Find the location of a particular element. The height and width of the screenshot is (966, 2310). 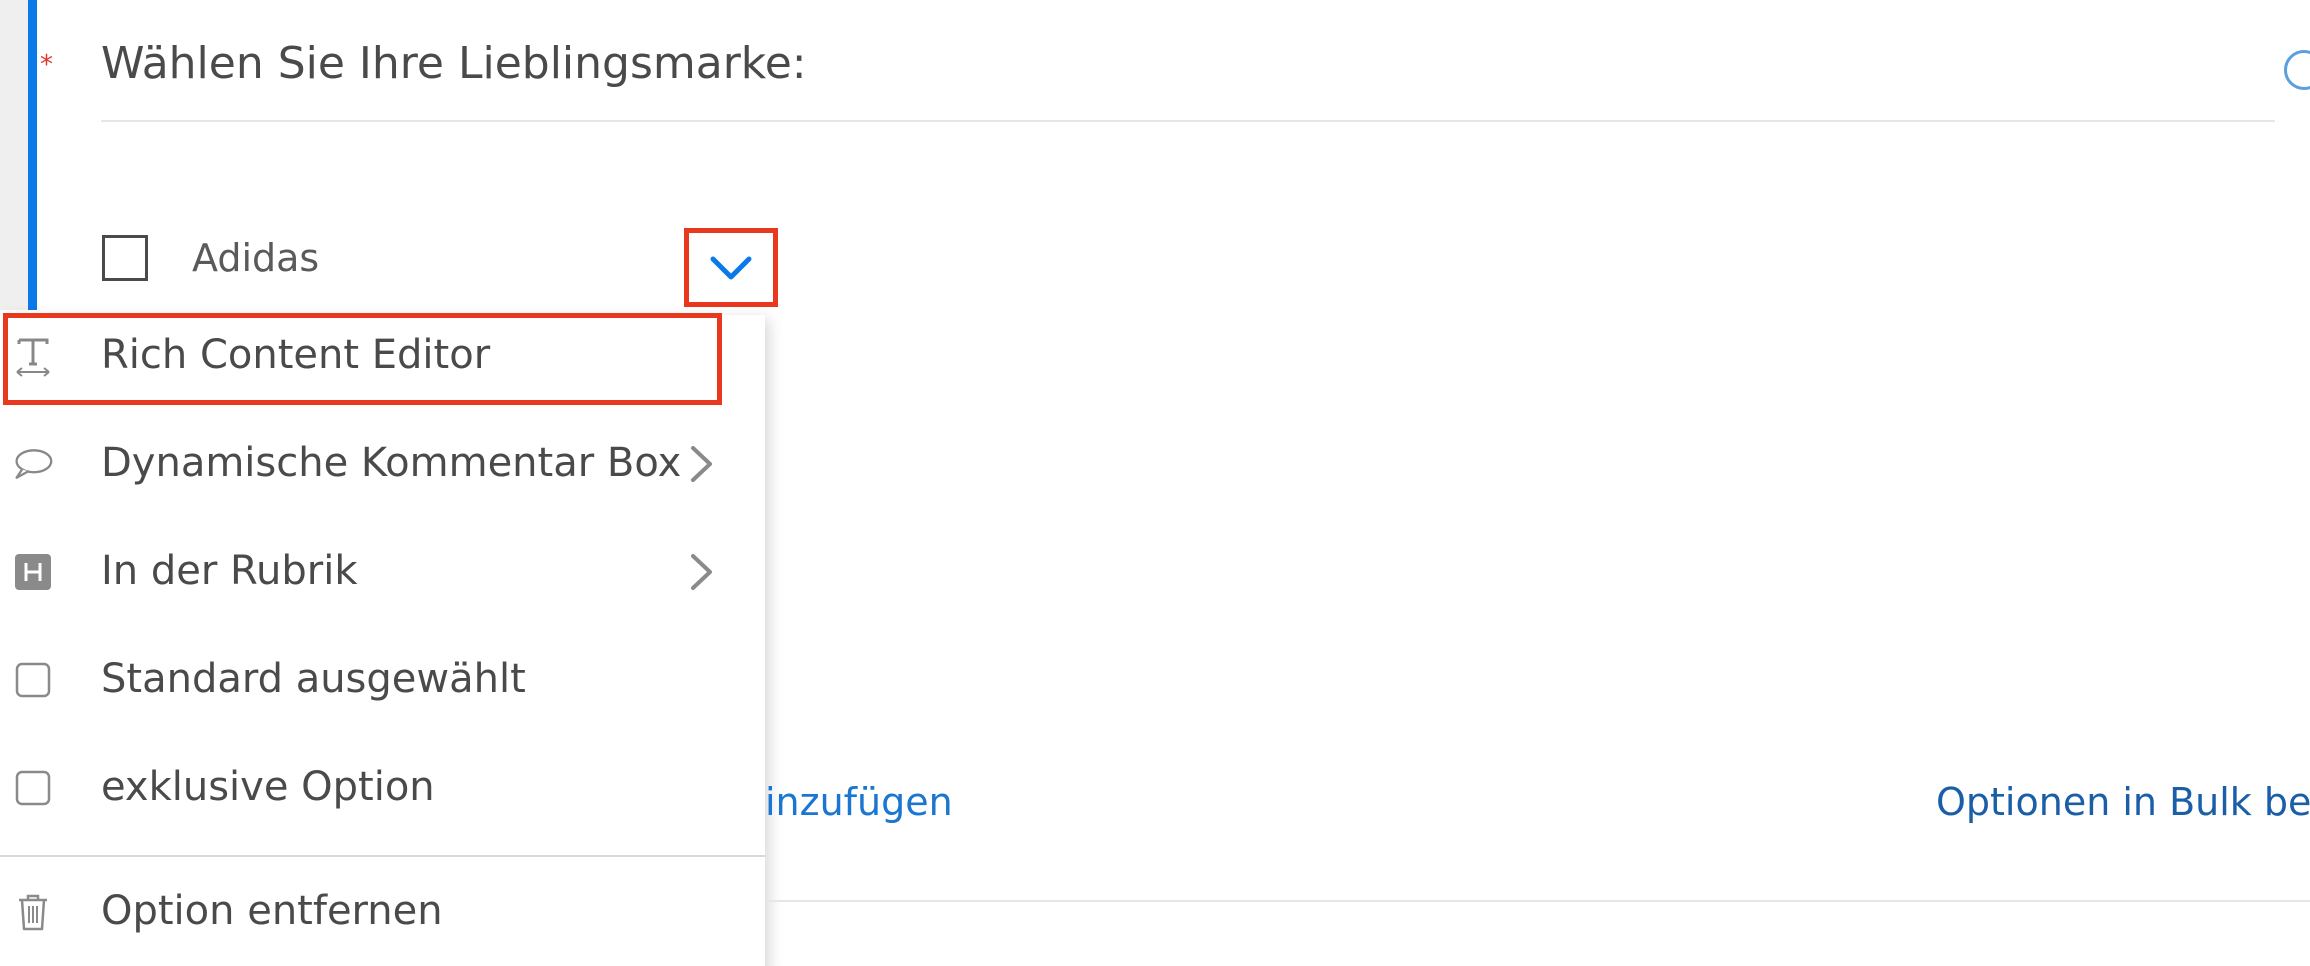

trash-icon is located at coordinates (33, 912).